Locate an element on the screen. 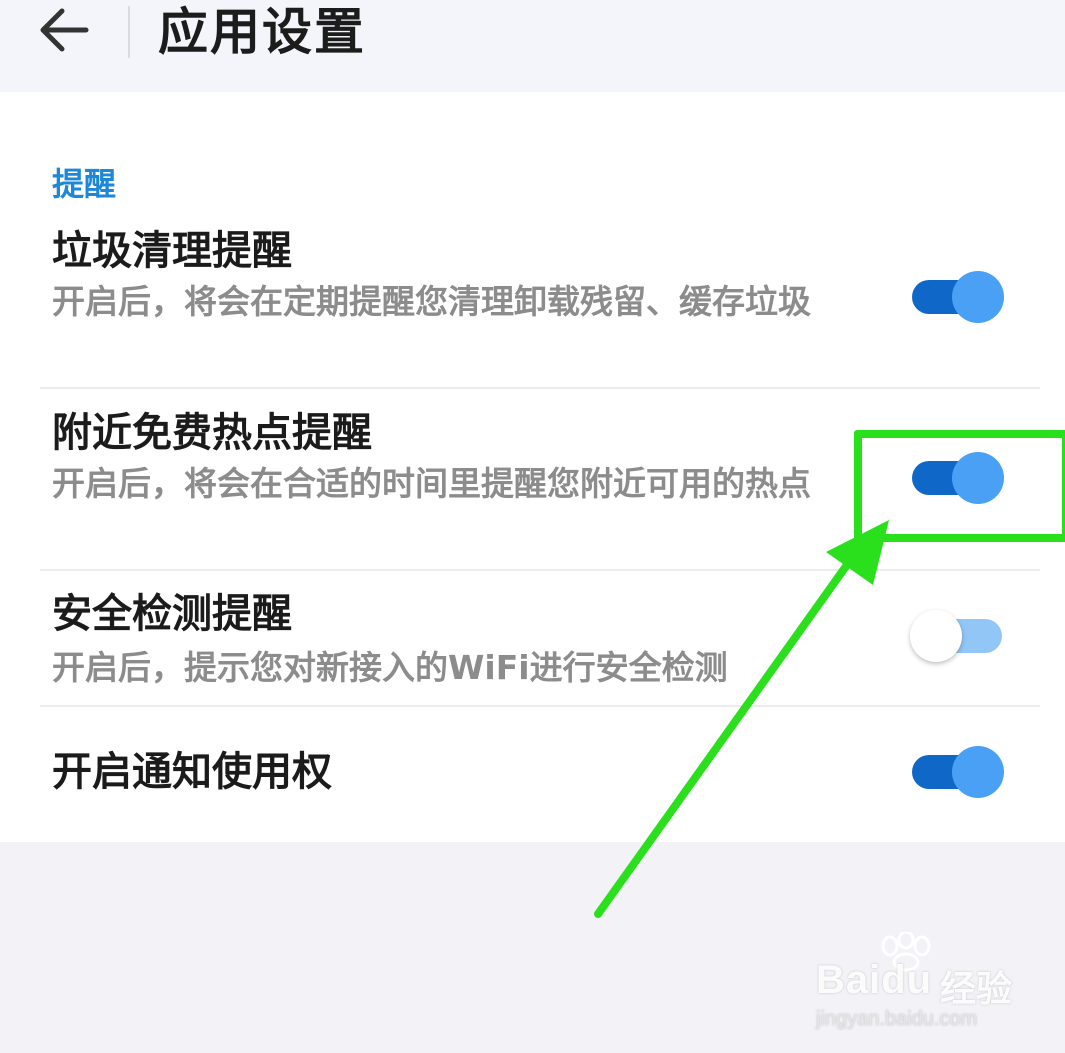 The width and height of the screenshot is (1065, 1053). arrow-left-icon is located at coordinates (64, 30).